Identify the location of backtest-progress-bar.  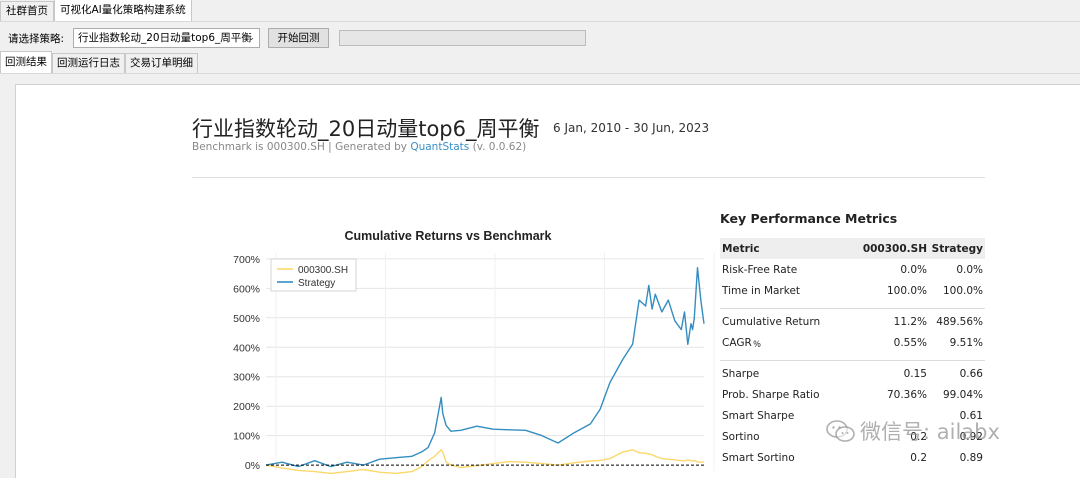
(462, 38).